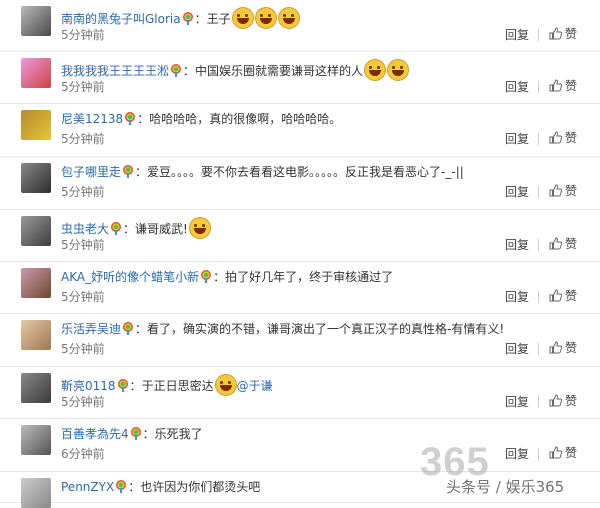  I want to click on username-link: 南南的黑兔子叫Gloria, so click(121, 19).